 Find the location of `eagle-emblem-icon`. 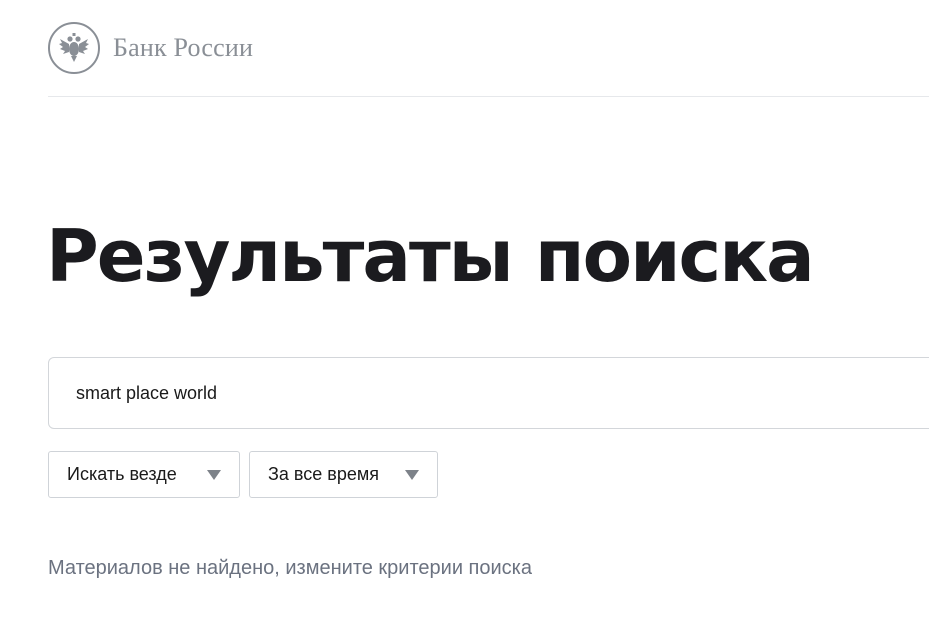

eagle-emblem-icon is located at coordinates (74, 47).